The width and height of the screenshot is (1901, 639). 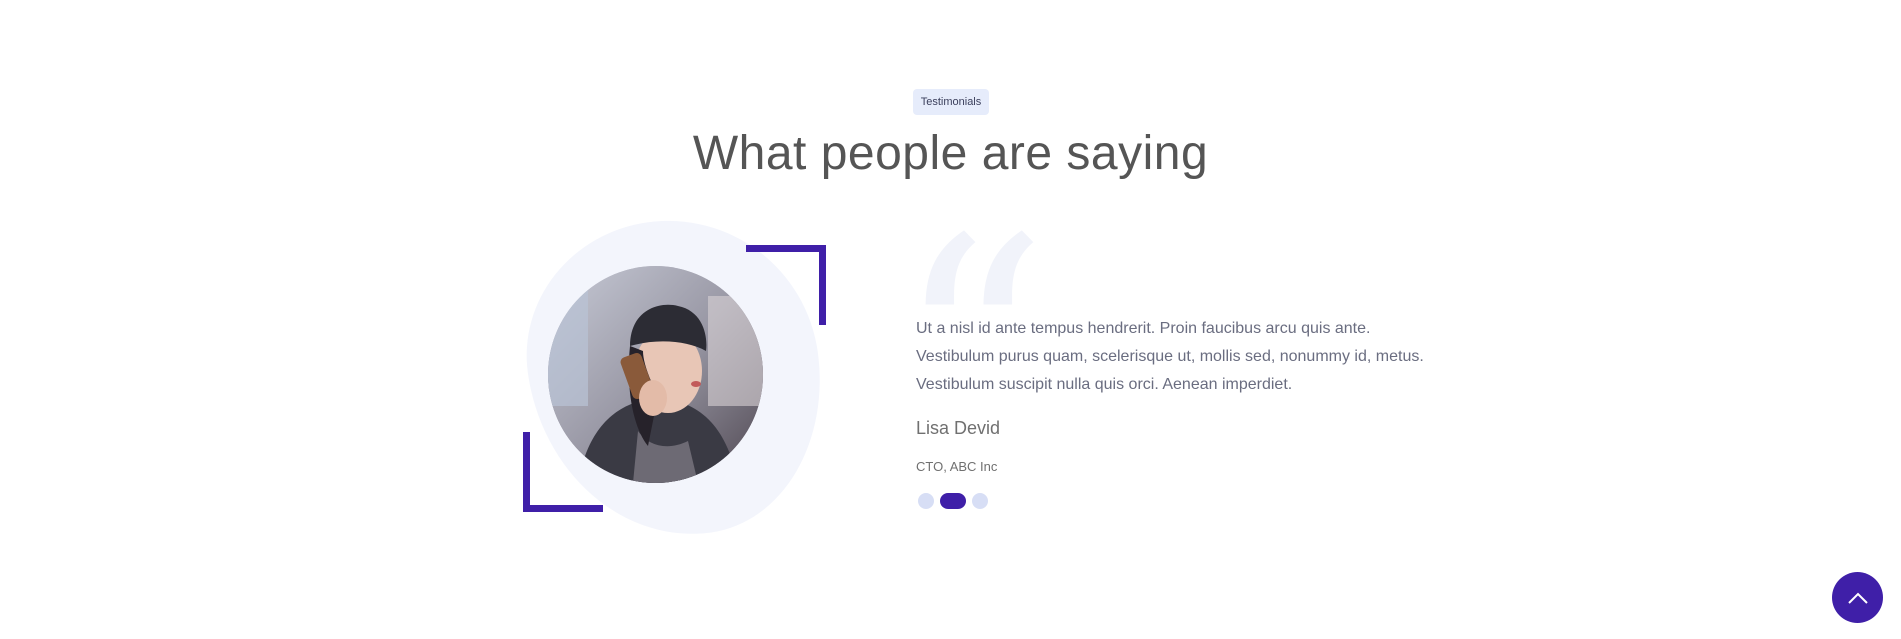 I want to click on author-name: Lisa Devid, so click(x=958, y=428).